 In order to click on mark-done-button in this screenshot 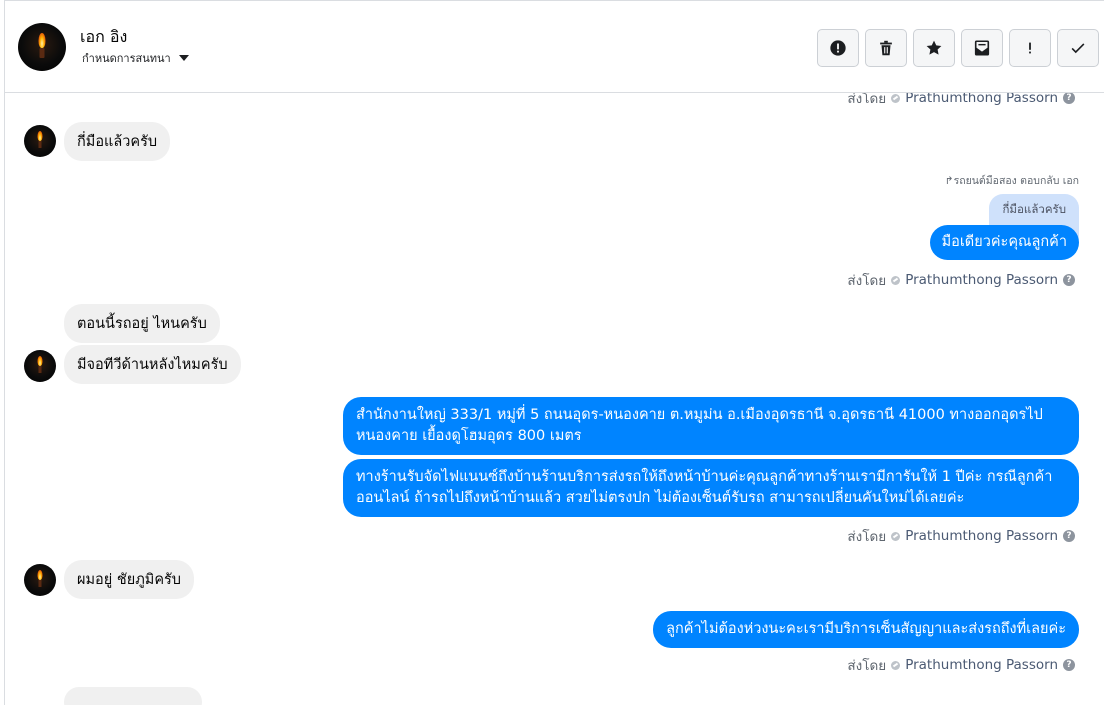, I will do `click(1078, 48)`.